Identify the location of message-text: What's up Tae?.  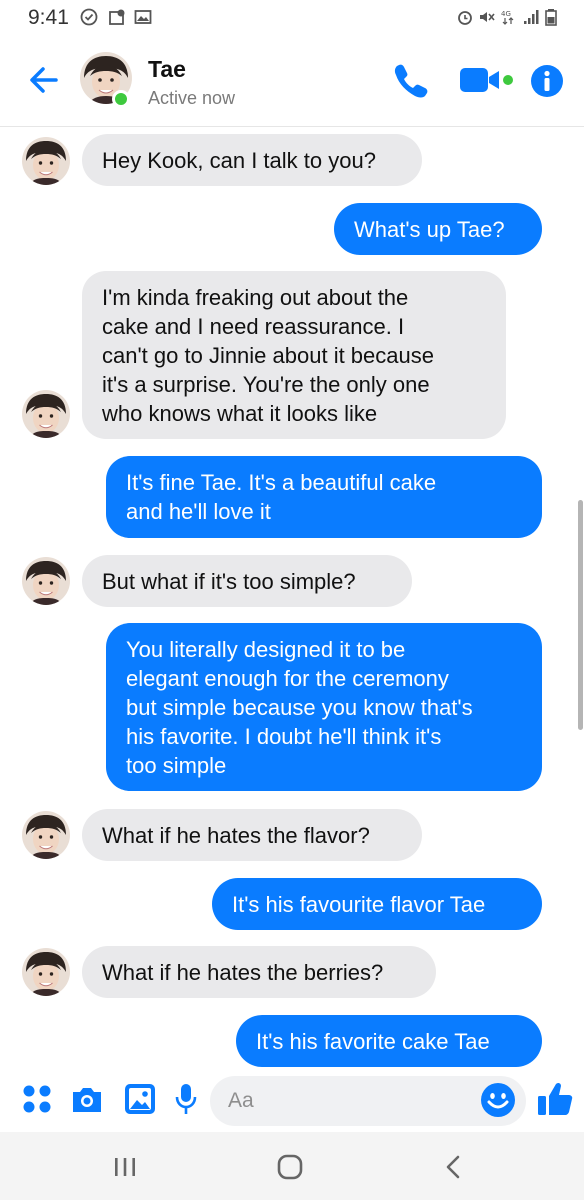
(429, 229).